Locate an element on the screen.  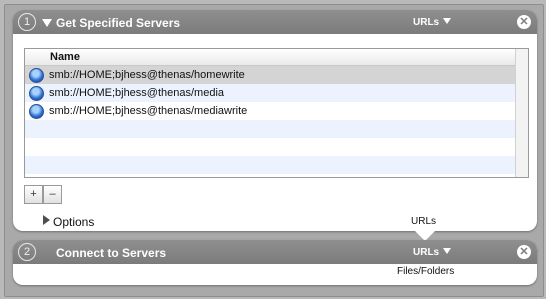
disclosure-triangle-icon is located at coordinates (47, 23).